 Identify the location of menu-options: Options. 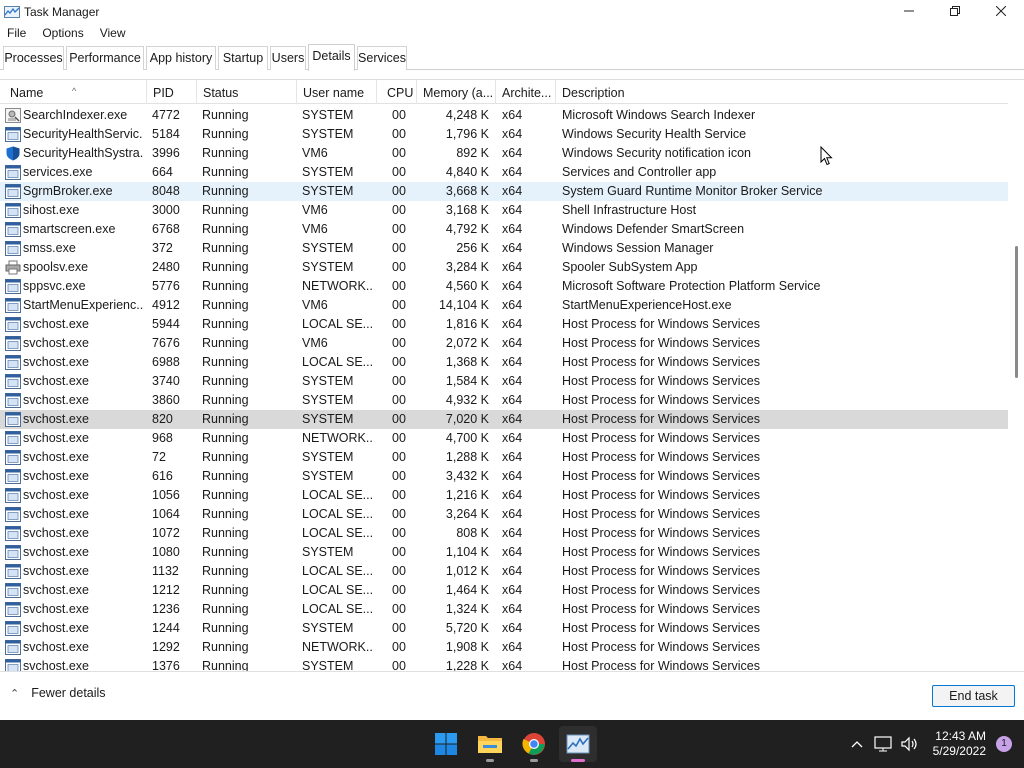
(62, 33).